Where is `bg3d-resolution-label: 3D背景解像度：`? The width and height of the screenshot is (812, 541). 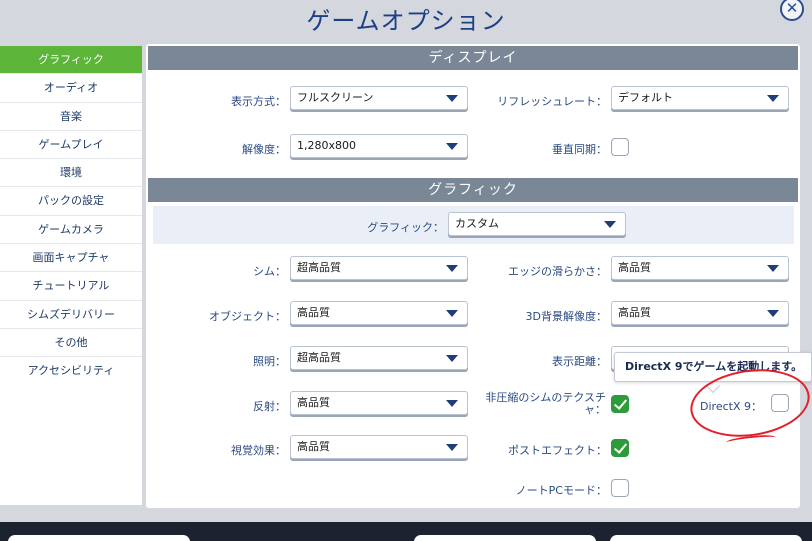 bg3d-resolution-label: 3D背景解像度： is located at coordinates (566, 316).